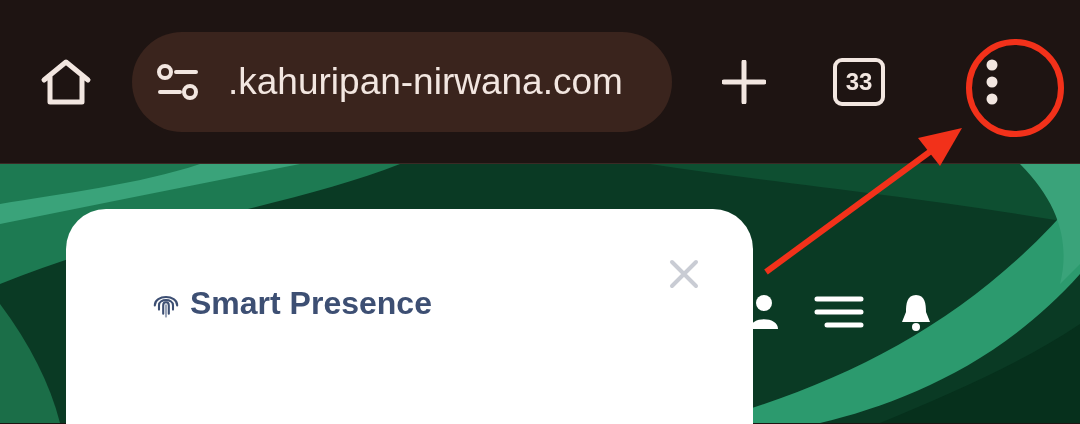  What do you see at coordinates (425, 81) in the screenshot?
I see `url-text: .kahuripan-nirwana.com` at bounding box center [425, 81].